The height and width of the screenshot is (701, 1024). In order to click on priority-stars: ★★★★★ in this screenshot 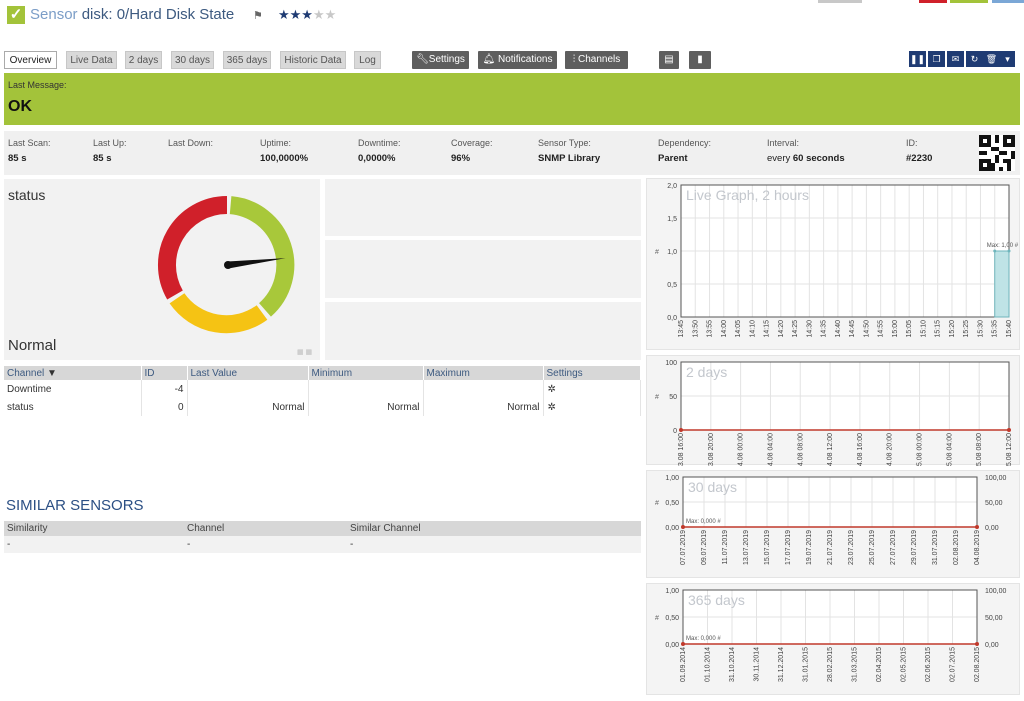, I will do `click(307, 15)`.